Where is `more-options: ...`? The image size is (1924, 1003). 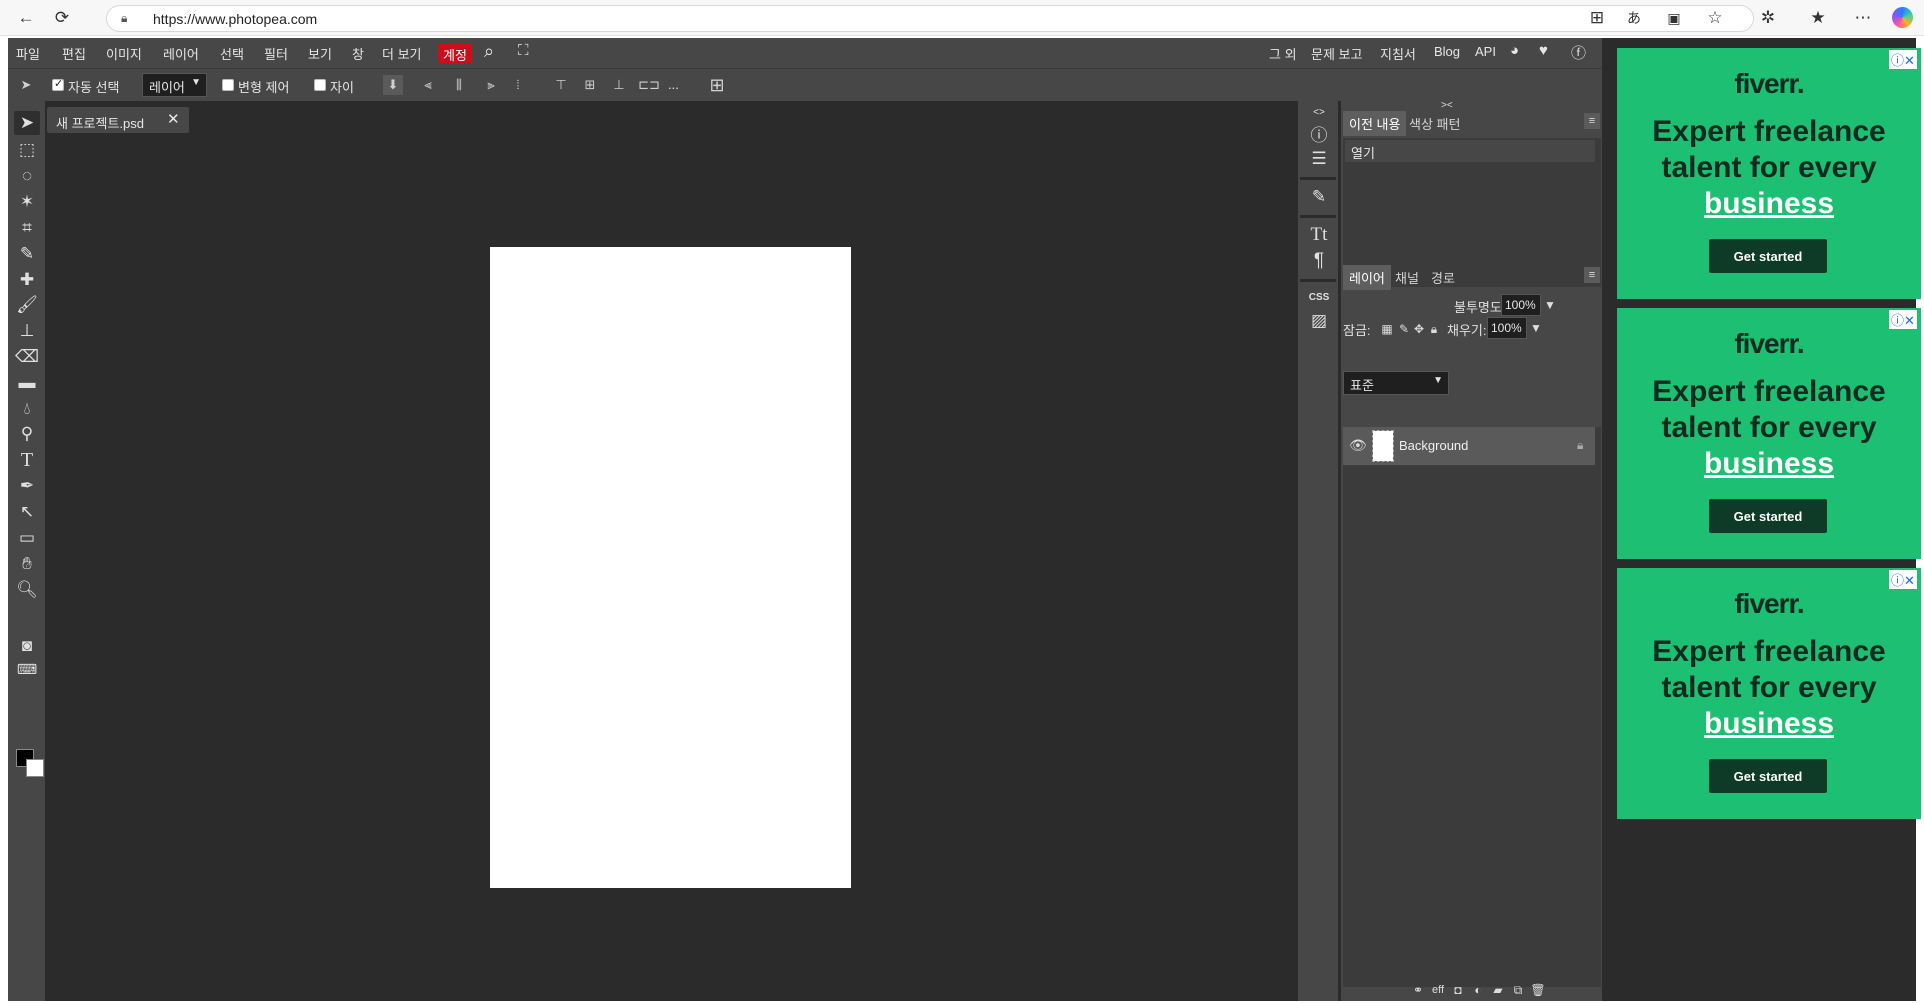
more-options: ... is located at coordinates (673, 84).